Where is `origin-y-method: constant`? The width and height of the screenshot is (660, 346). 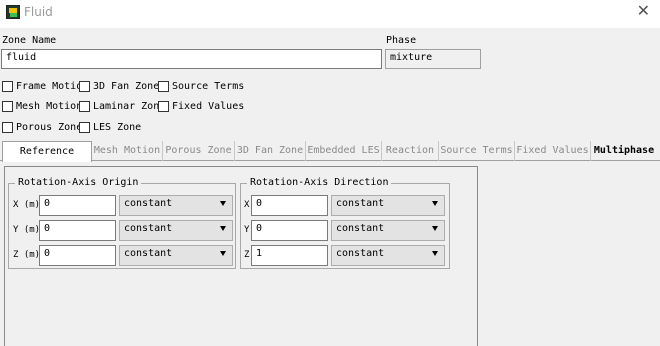 origin-y-method: constant is located at coordinates (148, 228).